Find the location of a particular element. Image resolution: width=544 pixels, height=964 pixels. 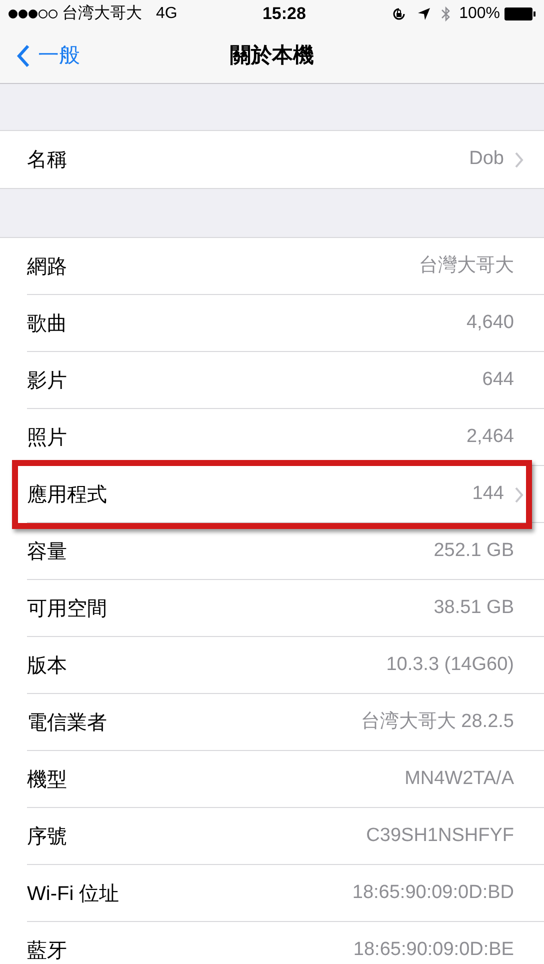

setting-value: 10.3.3 (14G60) is located at coordinates (450, 665).